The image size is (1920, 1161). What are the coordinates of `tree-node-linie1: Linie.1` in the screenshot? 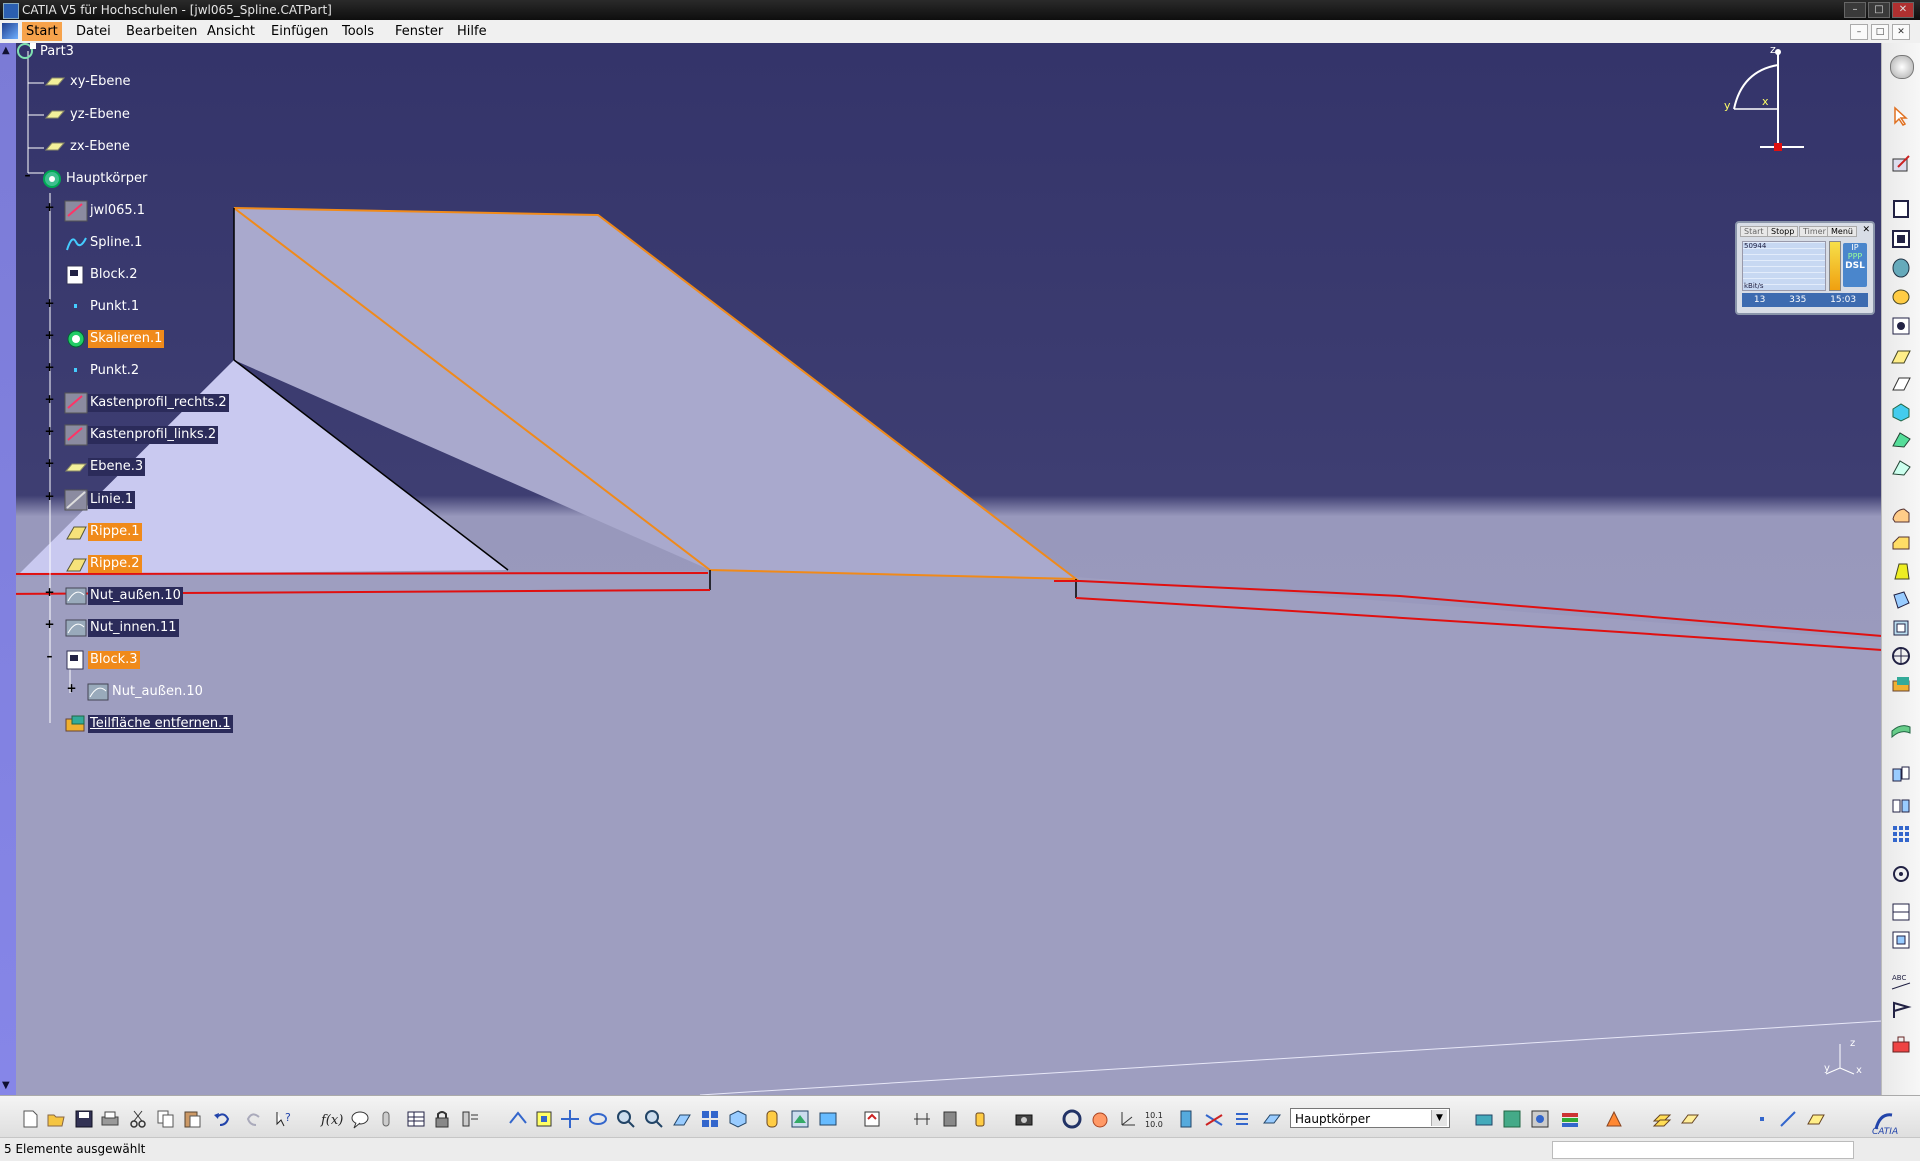 It's located at (100, 500).